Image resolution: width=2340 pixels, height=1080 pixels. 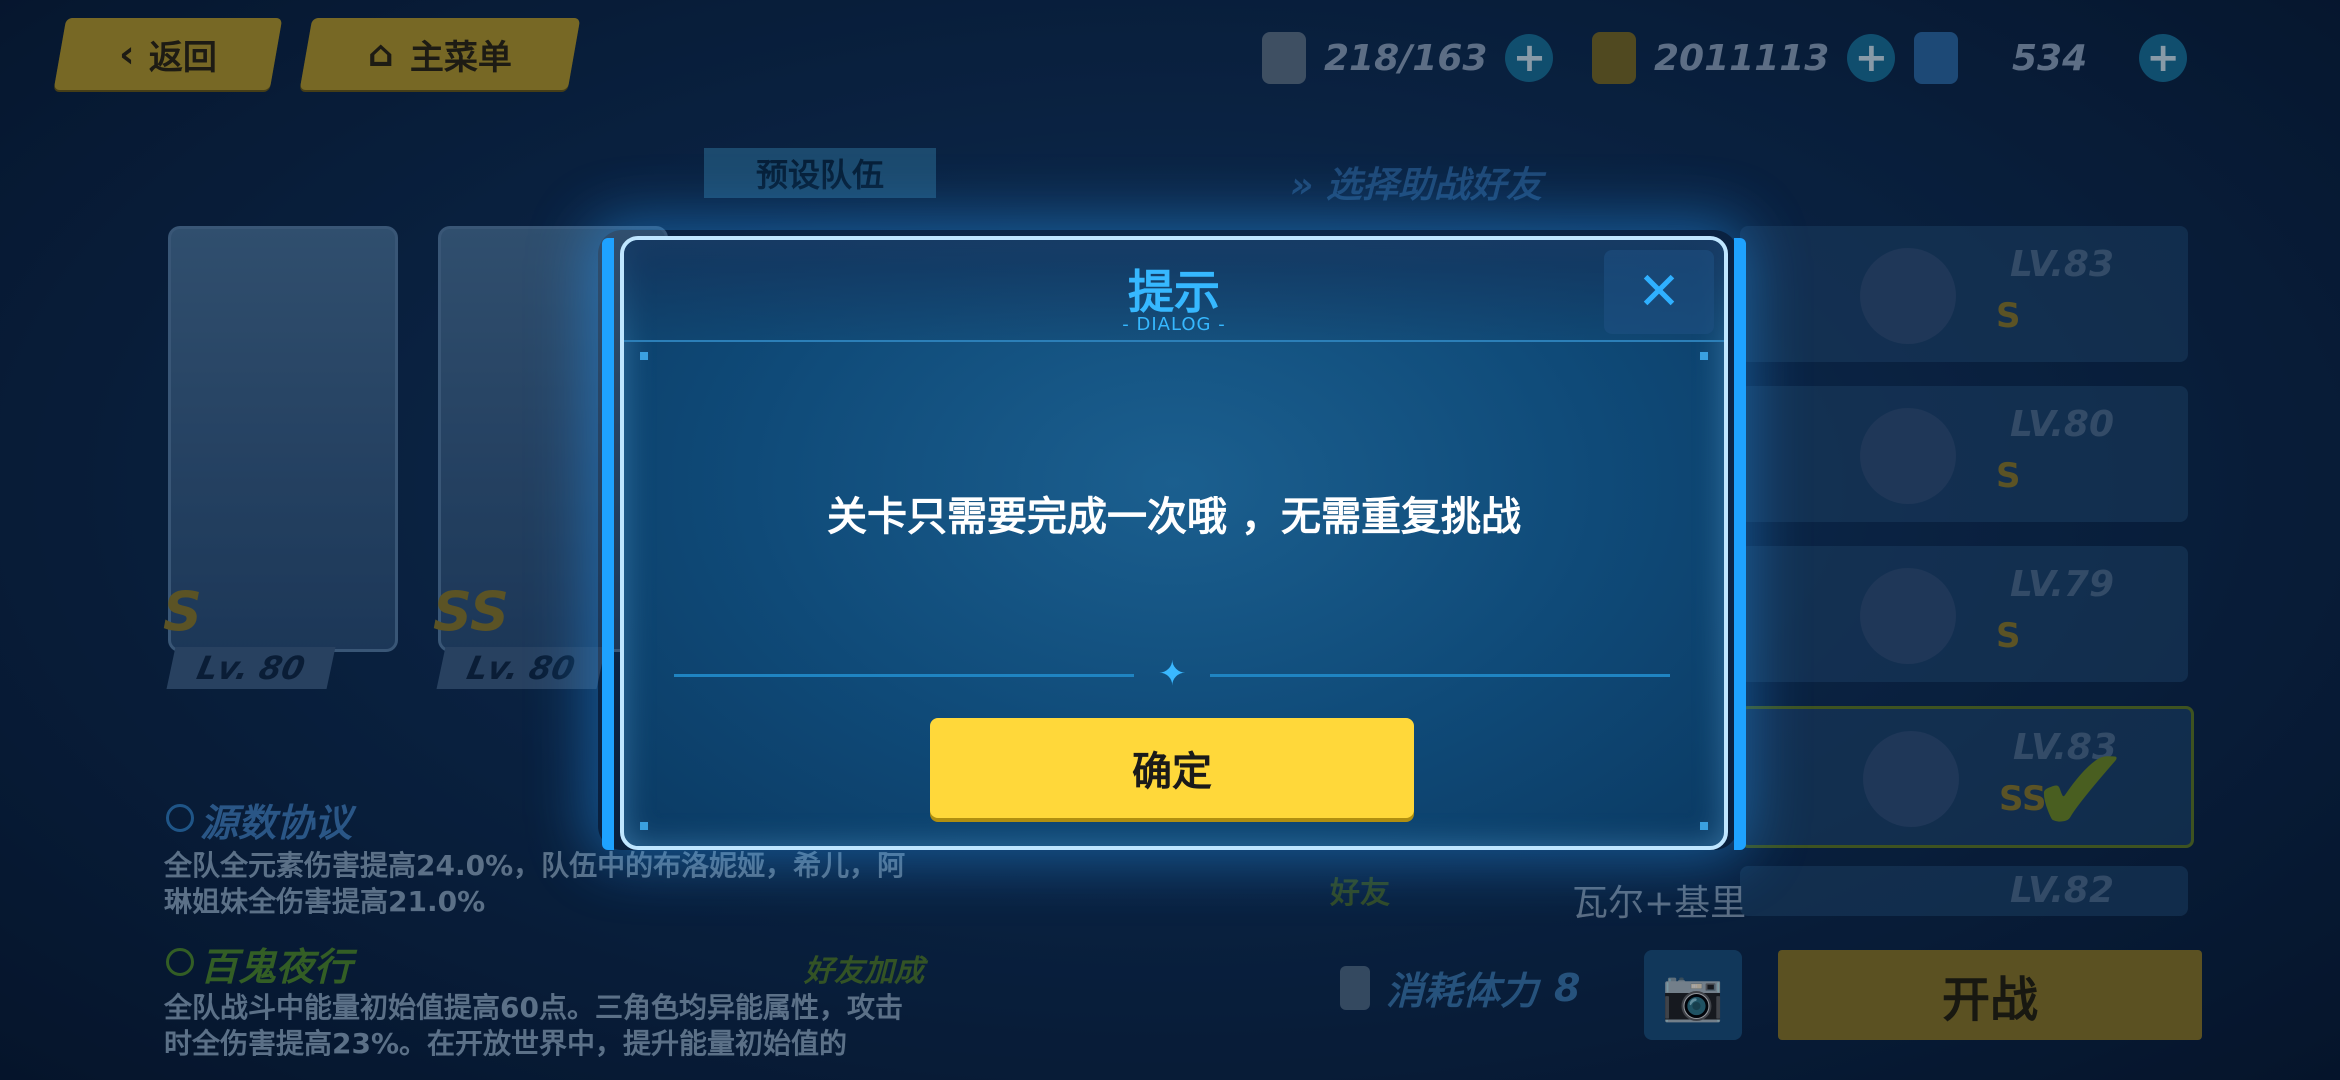 I want to click on camera-button: 📷, so click(x=1693, y=995).